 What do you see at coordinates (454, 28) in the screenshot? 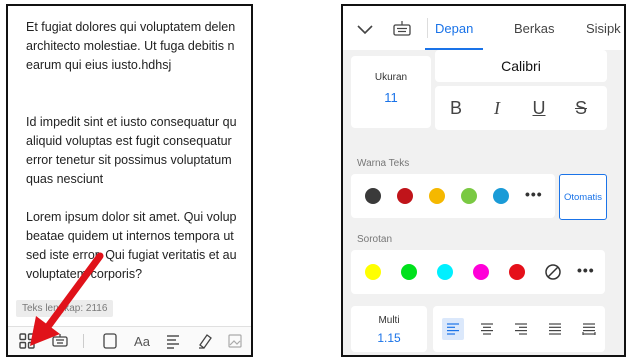
I see `tab-depan: Depan` at bounding box center [454, 28].